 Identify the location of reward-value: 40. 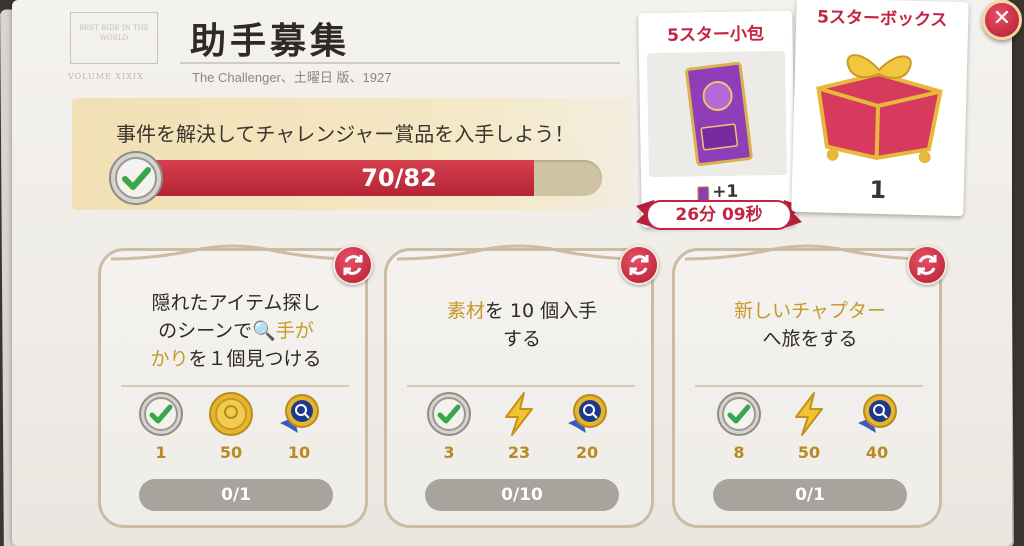
(877, 452).